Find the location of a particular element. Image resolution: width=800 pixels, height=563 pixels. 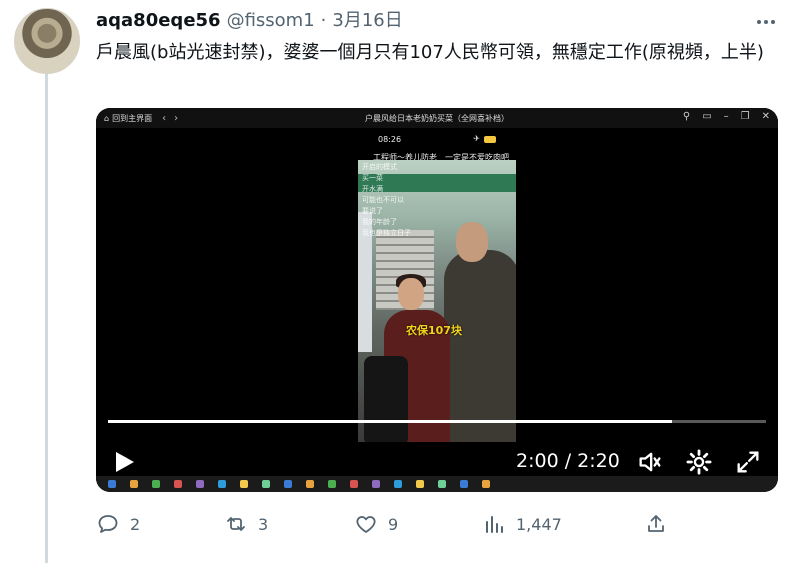

tweet-actions: 2 3 9 1,447 is located at coordinates (436, 524).